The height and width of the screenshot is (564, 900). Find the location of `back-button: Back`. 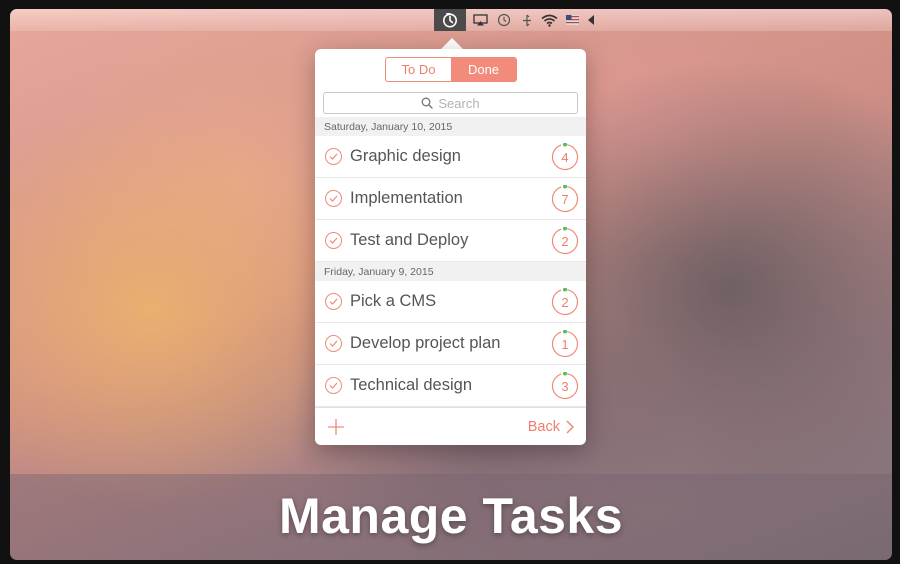

back-button: Back is located at coordinates (551, 427).